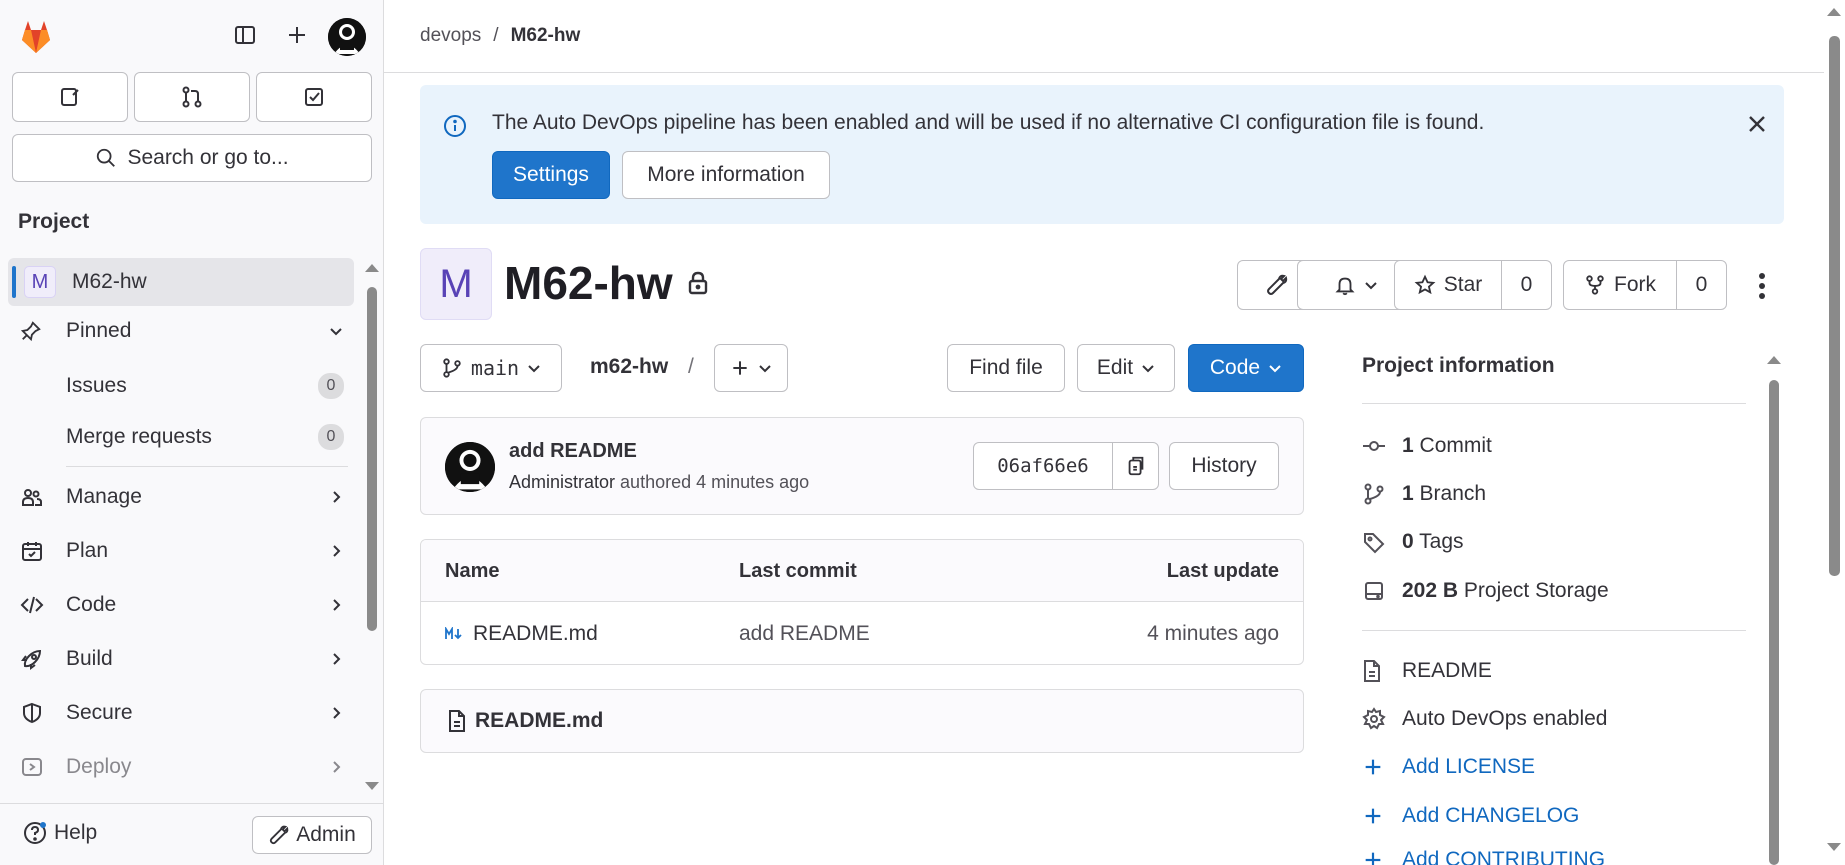 The image size is (1845, 865). Describe the element at coordinates (192, 97) in the screenshot. I see `merge-requests-button` at that location.